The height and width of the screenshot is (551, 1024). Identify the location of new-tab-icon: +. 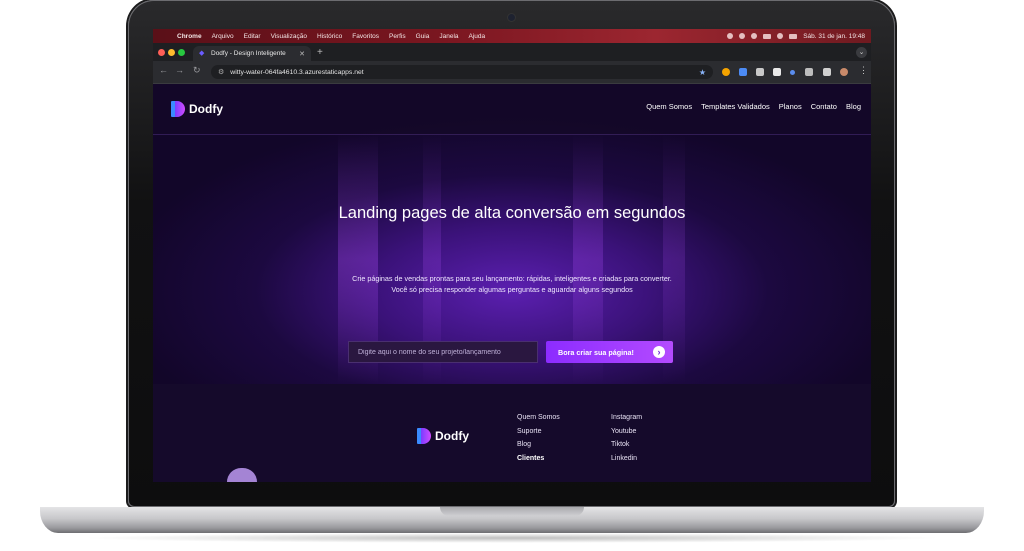
(320, 52).